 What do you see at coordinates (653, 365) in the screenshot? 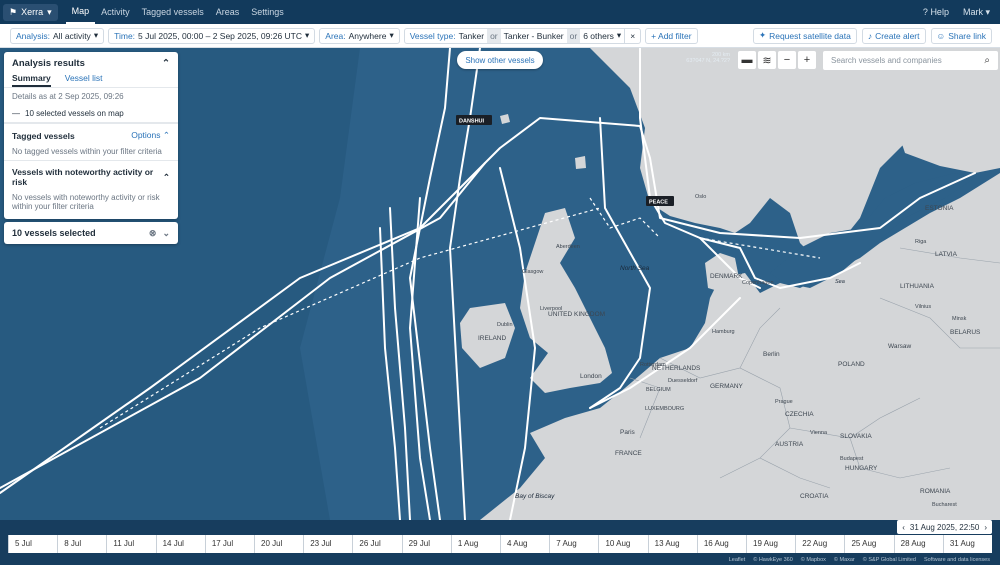
I see `label-rotterdam: Rotterdam` at bounding box center [653, 365].